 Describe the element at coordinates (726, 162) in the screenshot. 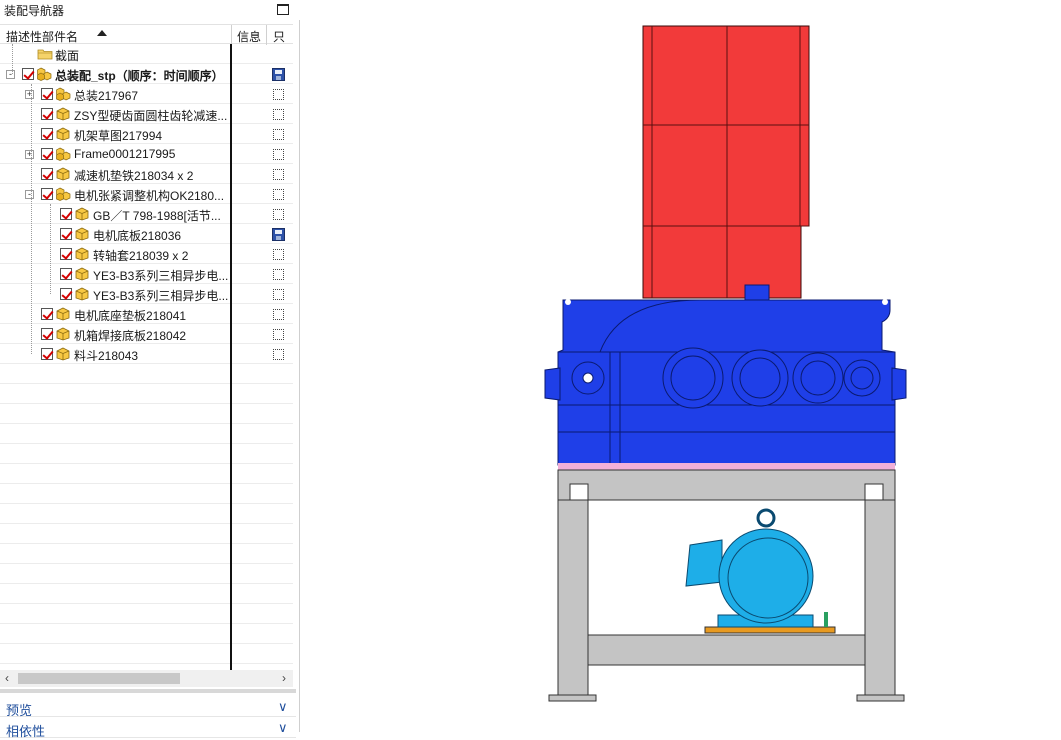

I see `hopper` at that location.